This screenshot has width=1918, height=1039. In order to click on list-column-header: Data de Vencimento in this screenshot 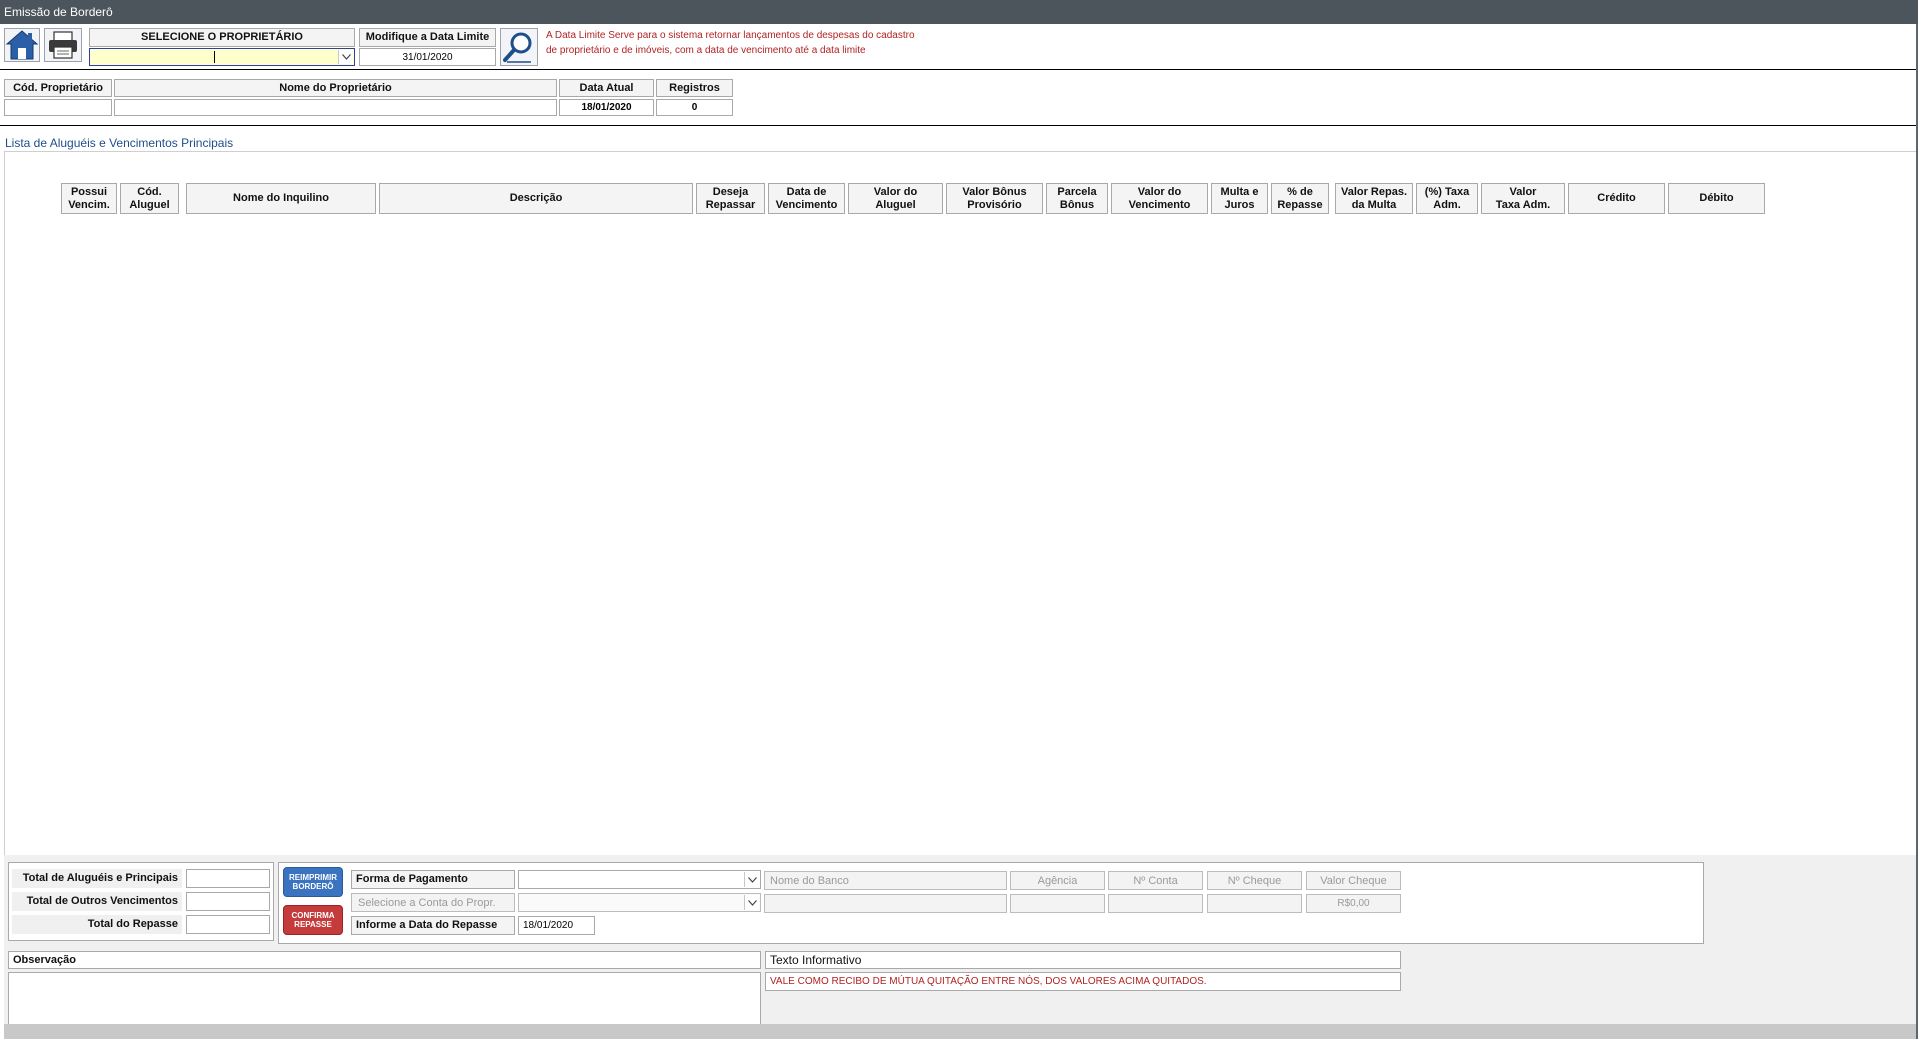, I will do `click(806, 198)`.